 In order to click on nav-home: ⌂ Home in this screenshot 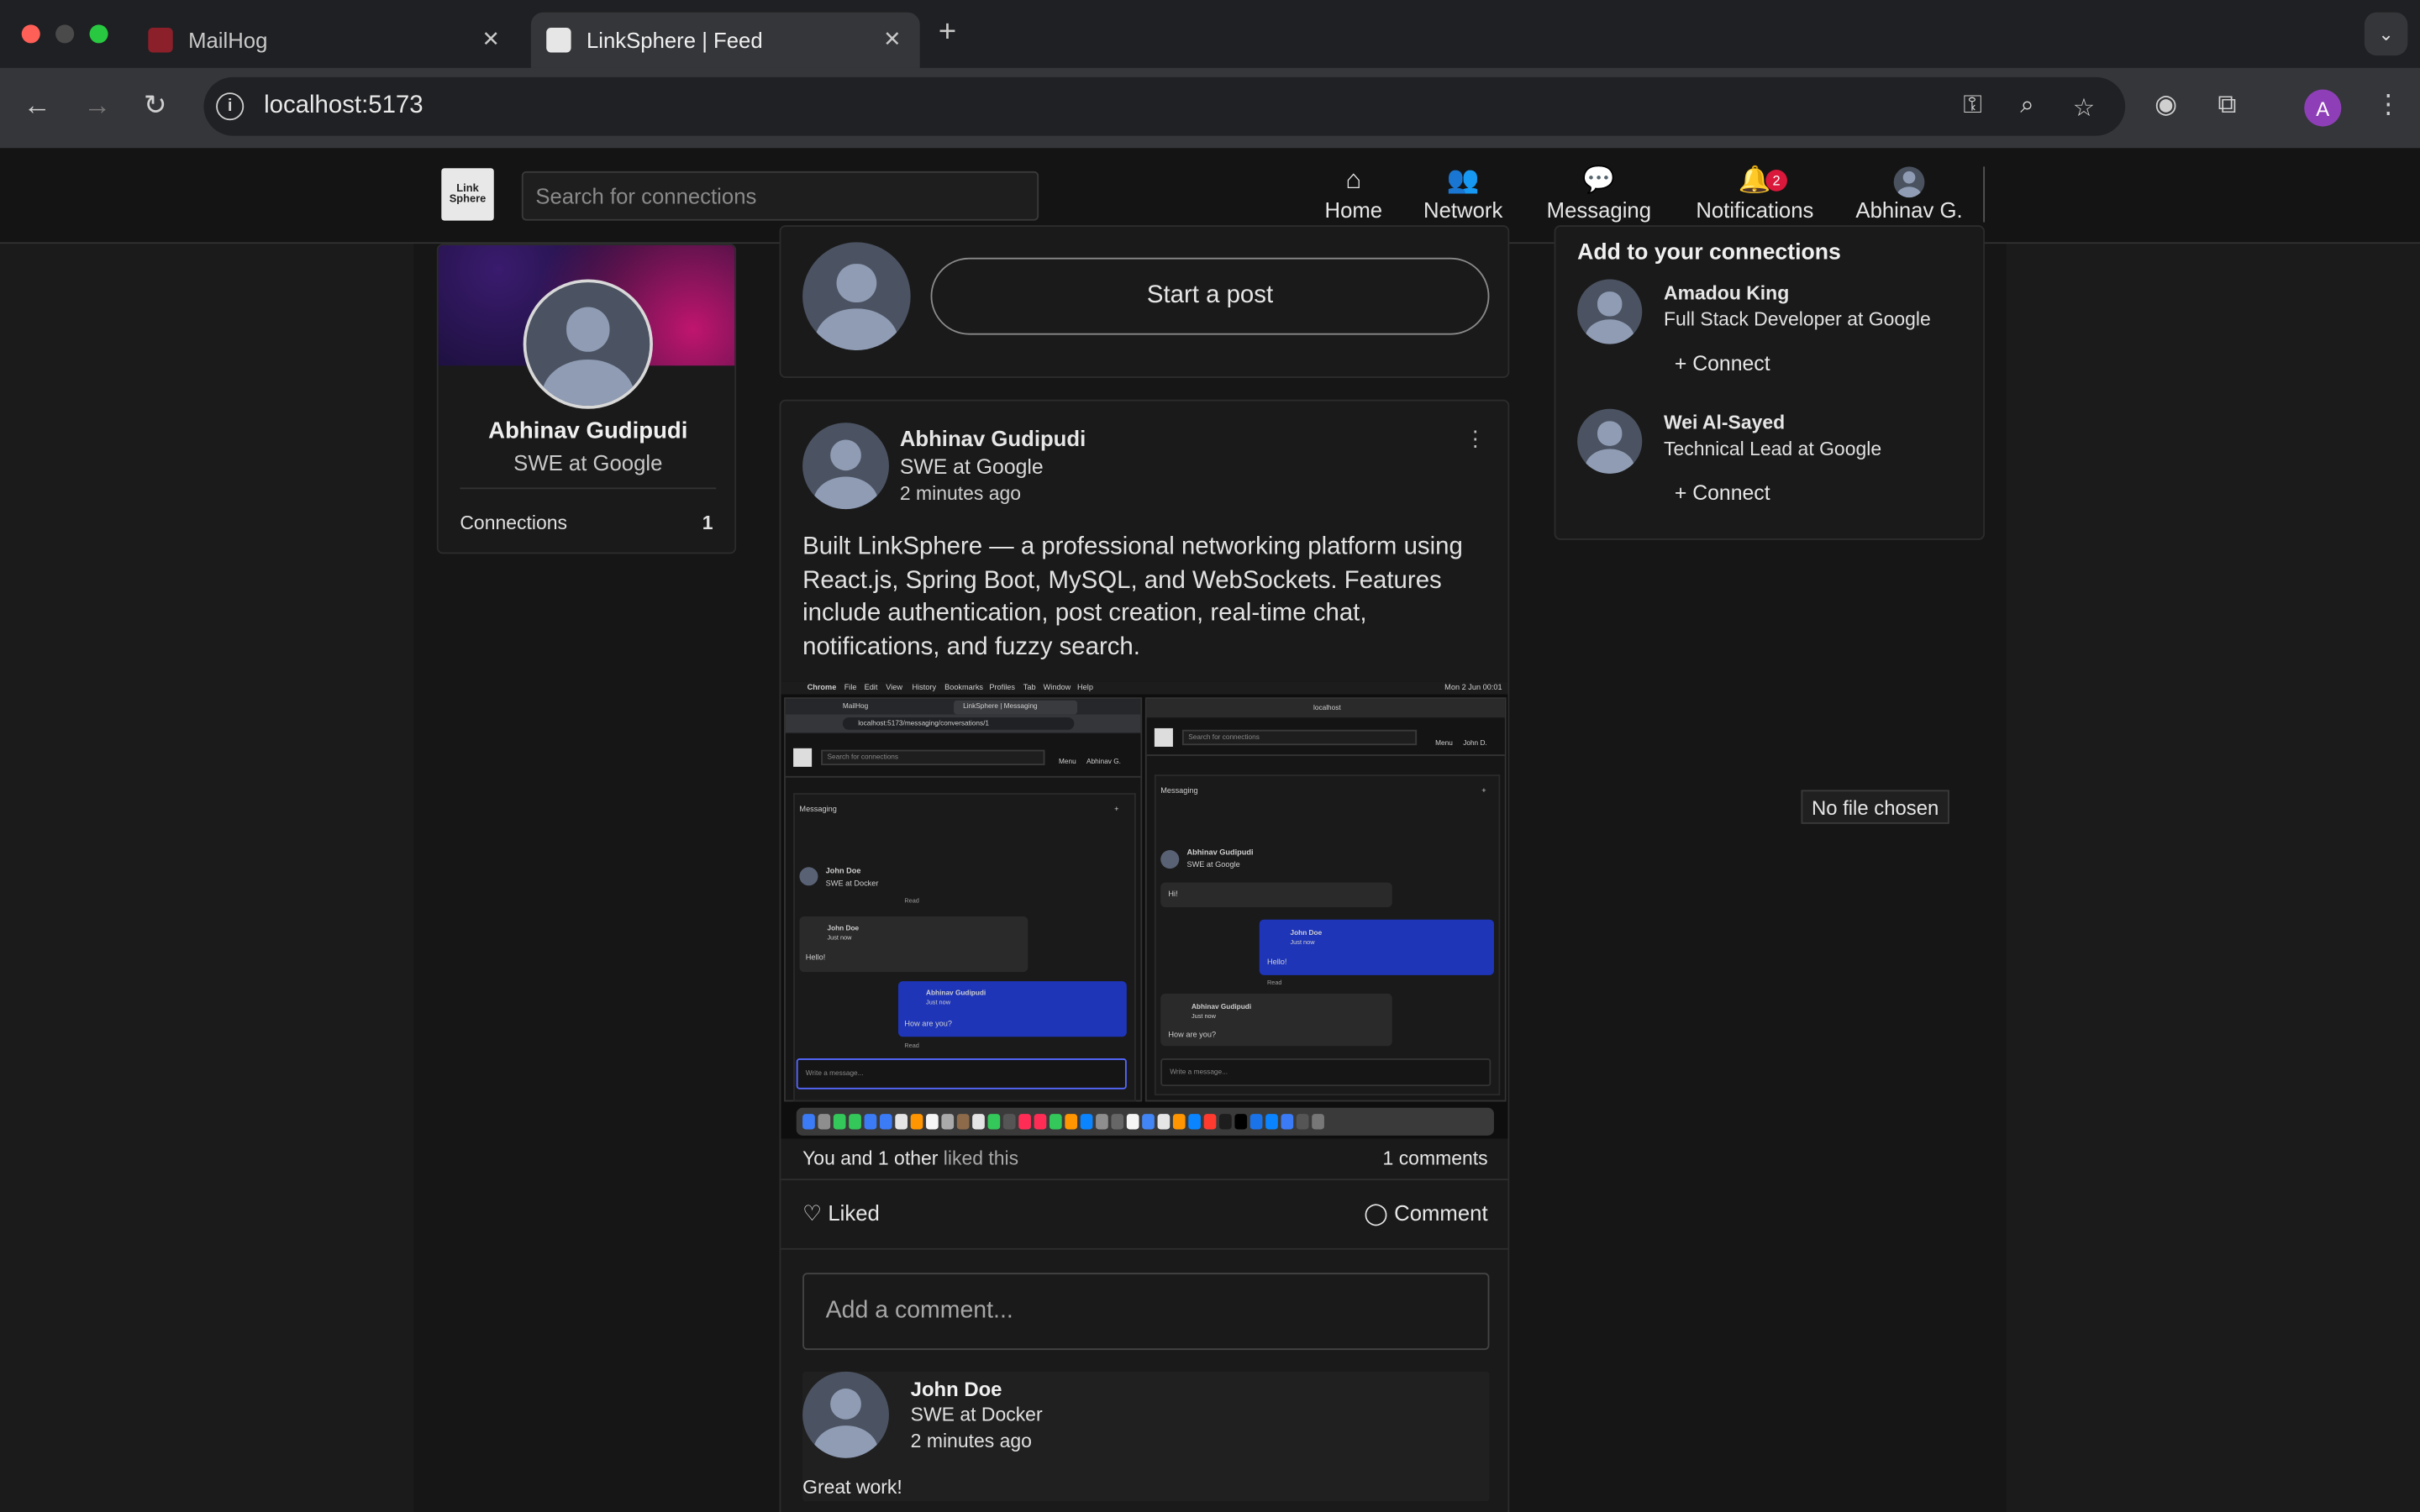, I will do `click(1353, 193)`.